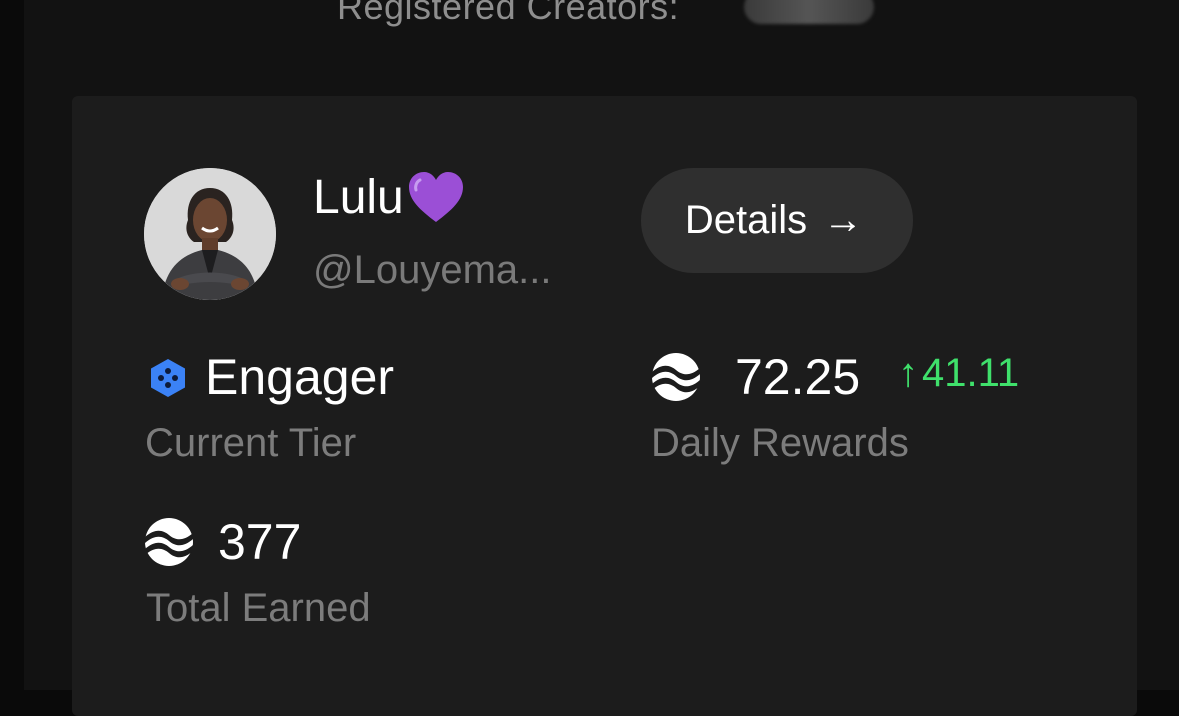 Image resolution: width=1179 pixels, height=716 pixels. Describe the element at coordinates (798, 377) in the screenshot. I see `daily-rewards-value: 72.25` at that location.